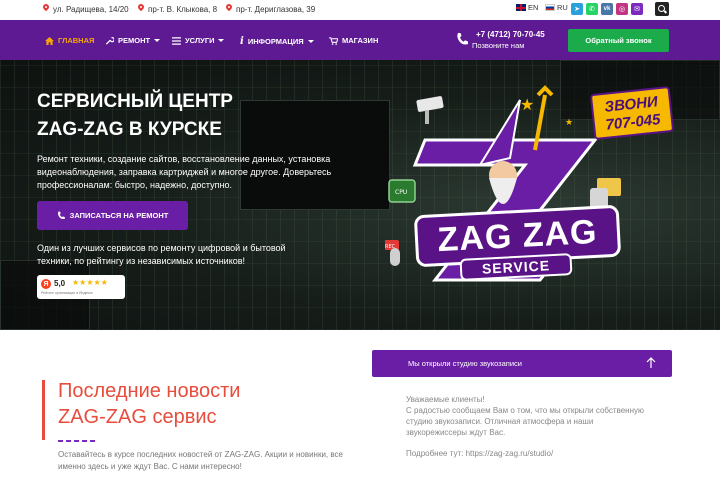 Image resolution: width=720 pixels, height=480 pixels. Describe the element at coordinates (198, 40) in the screenshot. I see `nav-item-services: УСЛУГИ` at that location.